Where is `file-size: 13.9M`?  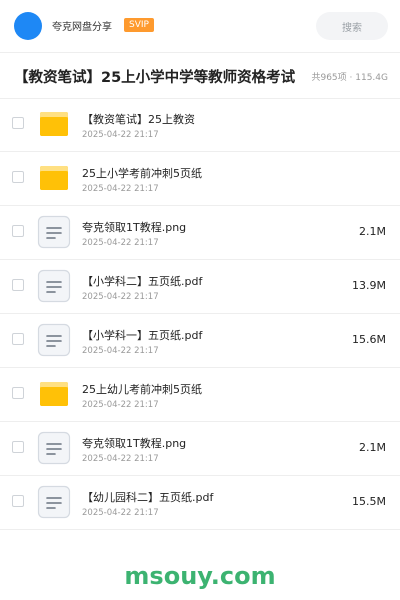
file-size: 13.9M is located at coordinates (369, 285).